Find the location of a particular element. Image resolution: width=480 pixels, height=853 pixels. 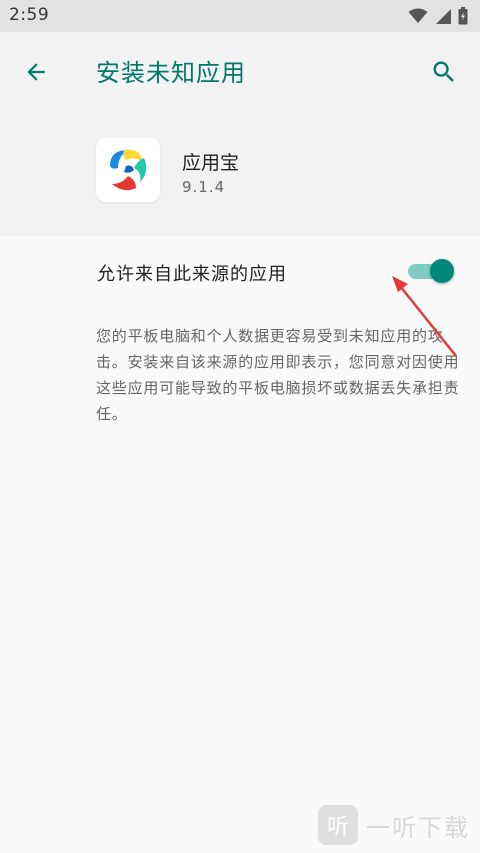

app-logo-icon is located at coordinates (128, 170).